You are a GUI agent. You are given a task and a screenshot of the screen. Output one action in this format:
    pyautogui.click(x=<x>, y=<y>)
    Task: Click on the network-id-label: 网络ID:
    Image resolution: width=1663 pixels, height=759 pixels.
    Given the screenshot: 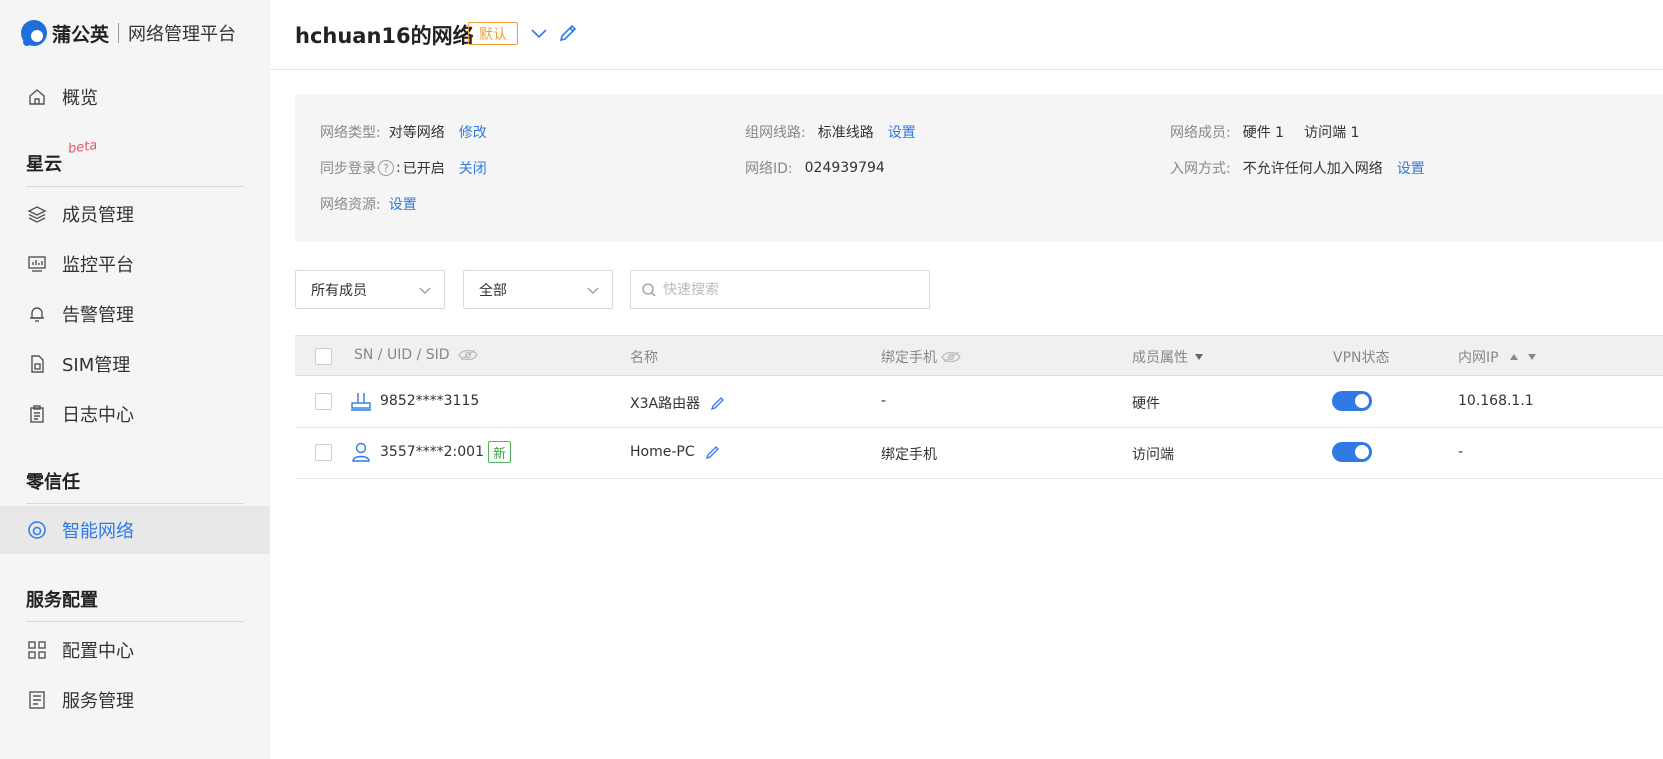 What is the action you would take?
    pyautogui.click(x=769, y=169)
    